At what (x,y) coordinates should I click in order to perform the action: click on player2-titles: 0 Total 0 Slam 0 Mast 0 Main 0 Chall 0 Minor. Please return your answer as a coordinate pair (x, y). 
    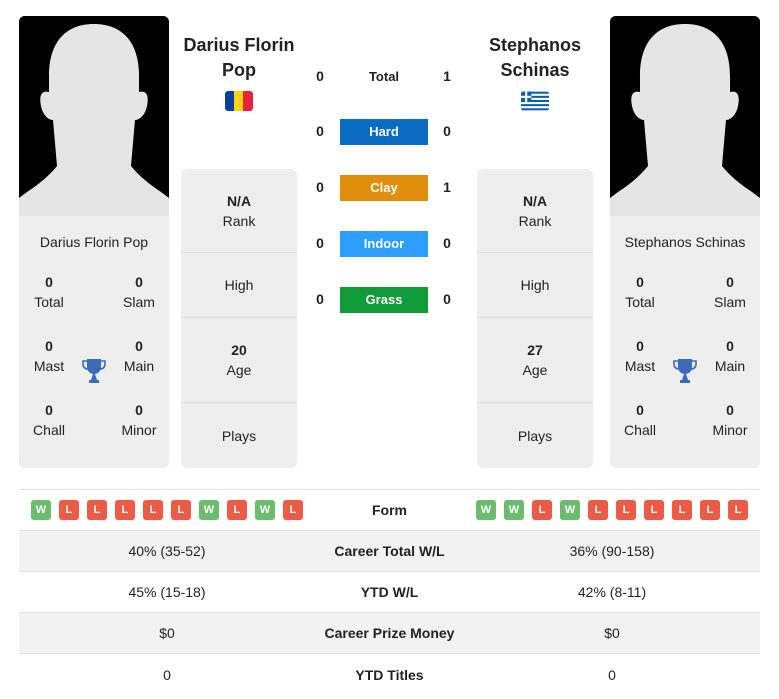
    Looking at the image, I should click on (685, 367).